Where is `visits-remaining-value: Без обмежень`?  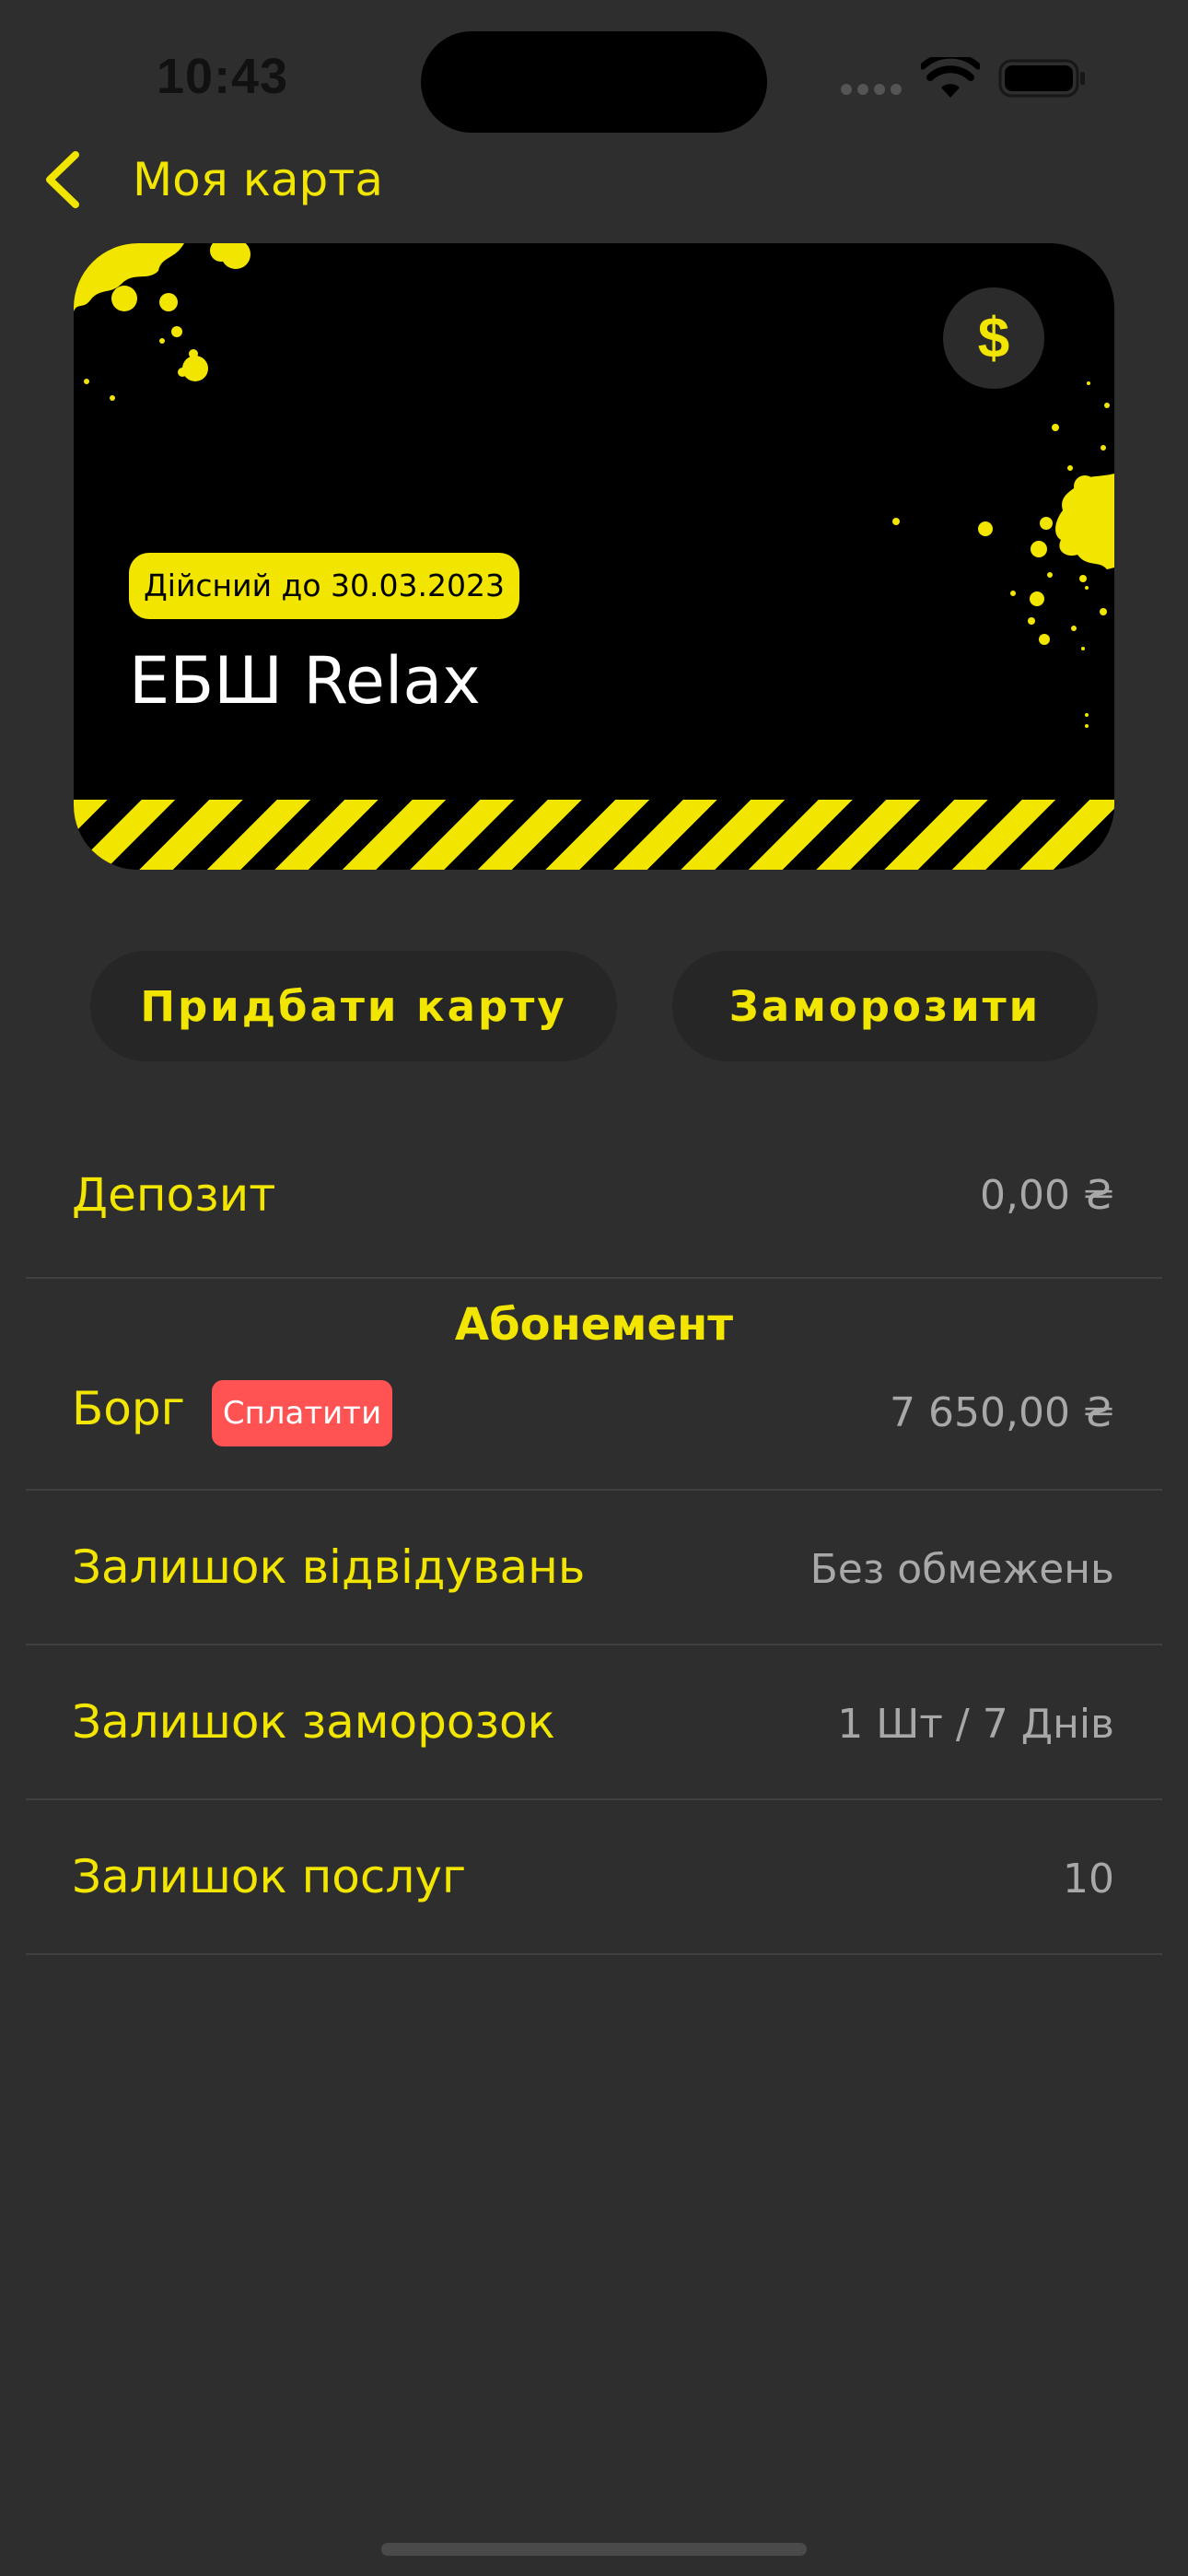
visits-remaining-value: Без обмежень is located at coordinates (961, 1569).